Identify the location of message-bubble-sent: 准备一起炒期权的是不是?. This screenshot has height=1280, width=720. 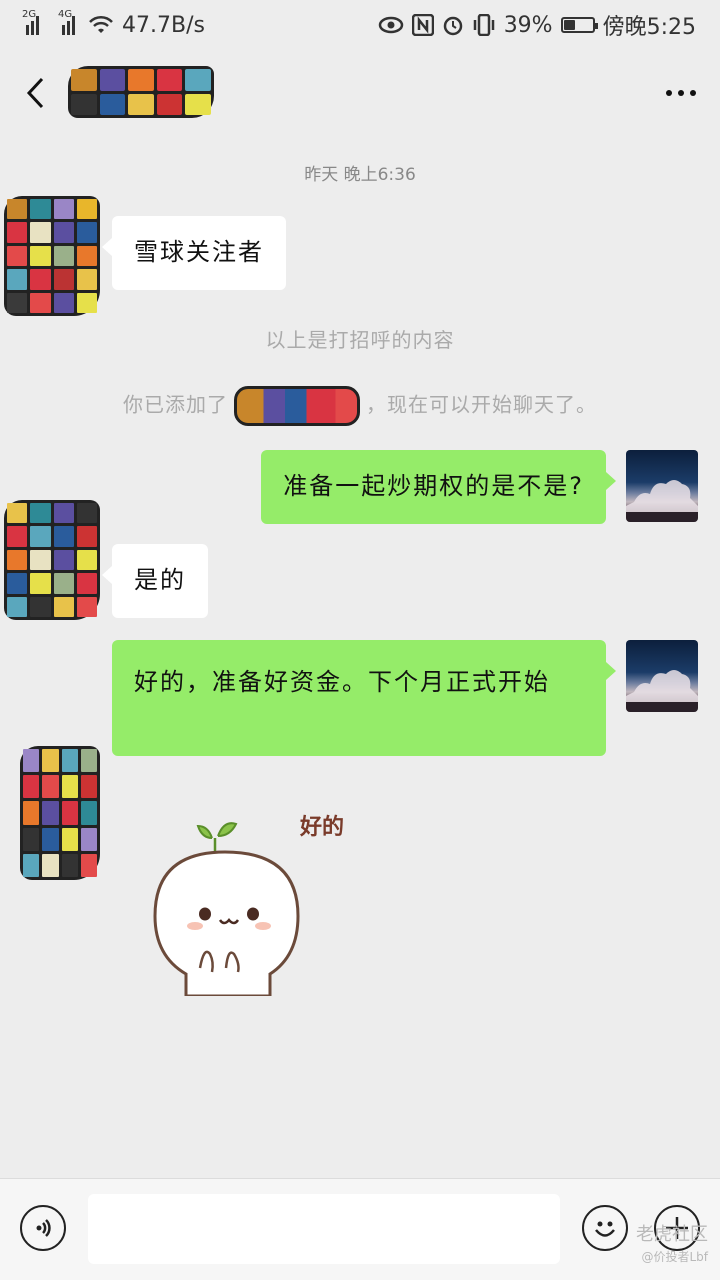
(438, 487).